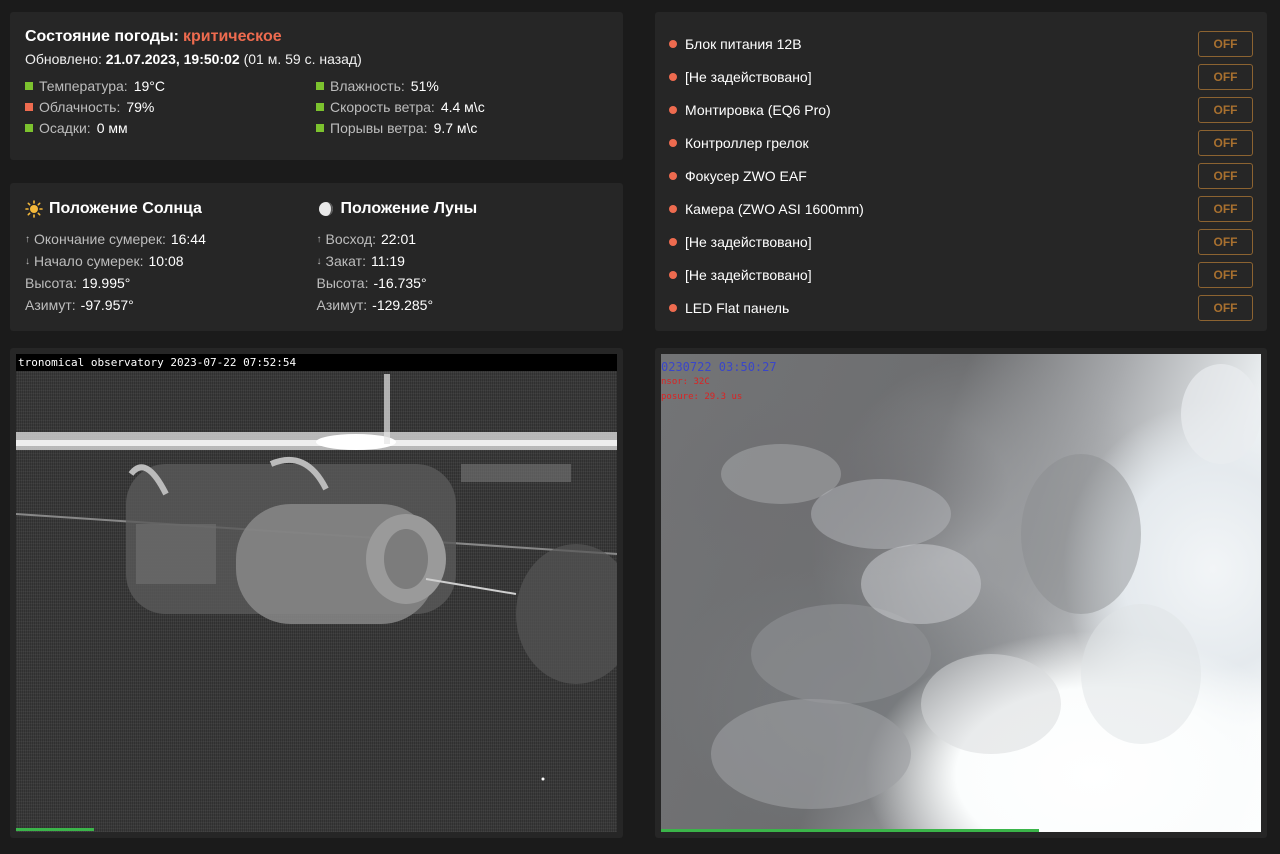 The height and width of the screenshot is (854, 1280). Describe the element at coordinates (166, 261) in the screenshot. I see `sun-value: 10:08` at that location.